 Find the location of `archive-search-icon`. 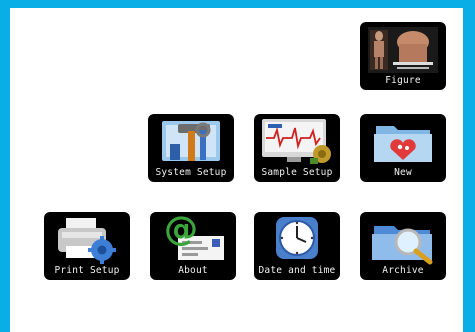

archive-search-icon is located at coordinates (402, 245).